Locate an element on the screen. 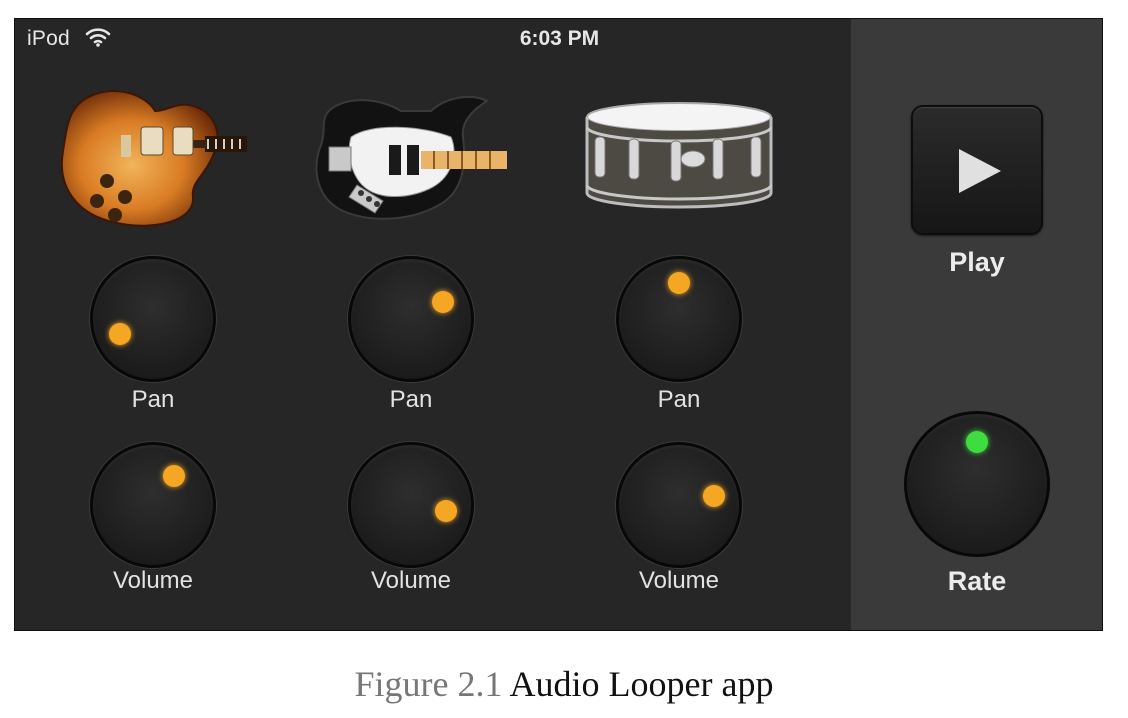  rate-knob is located at coordinates (977, 484).